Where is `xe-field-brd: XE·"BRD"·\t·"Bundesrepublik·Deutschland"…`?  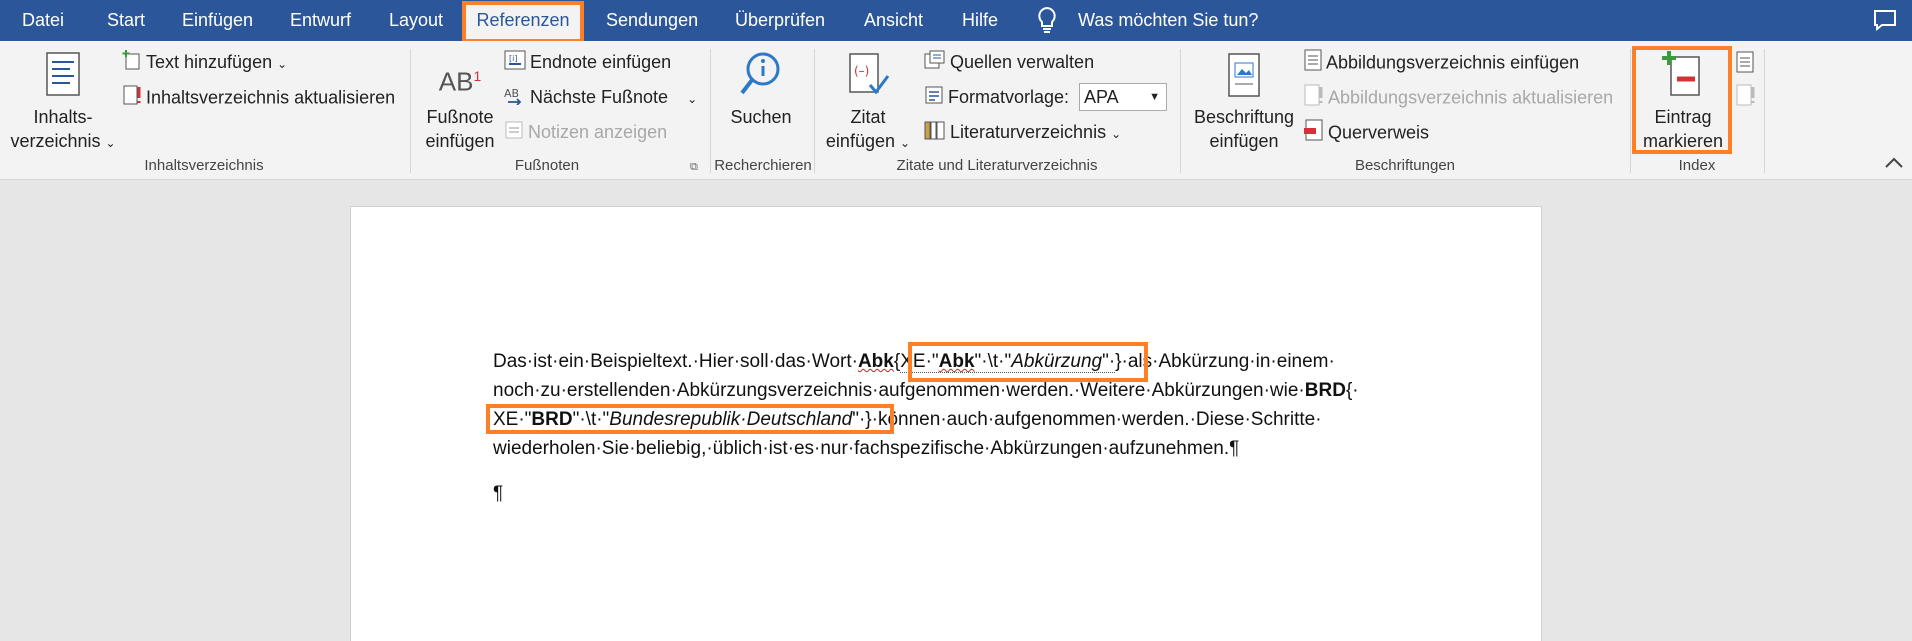
xe-field-brd: XE·"BRD"·\t·"Bundesrepublik·Deutschland"… is located at coordinates (682, 420).